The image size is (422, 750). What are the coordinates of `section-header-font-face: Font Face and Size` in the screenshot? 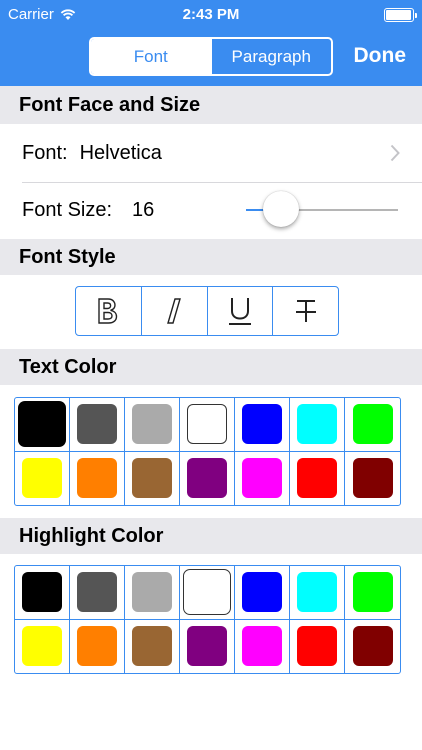 It's located at (211, 105).